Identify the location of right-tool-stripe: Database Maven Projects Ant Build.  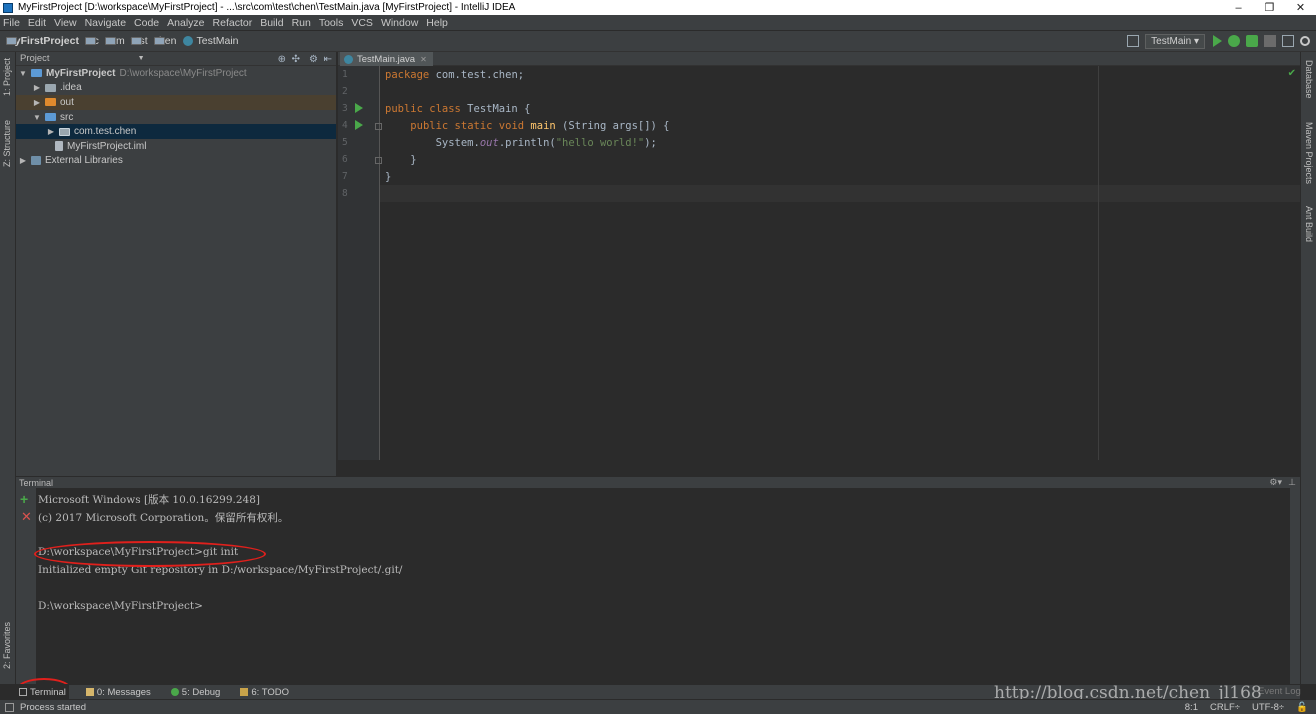
(1308, 368).